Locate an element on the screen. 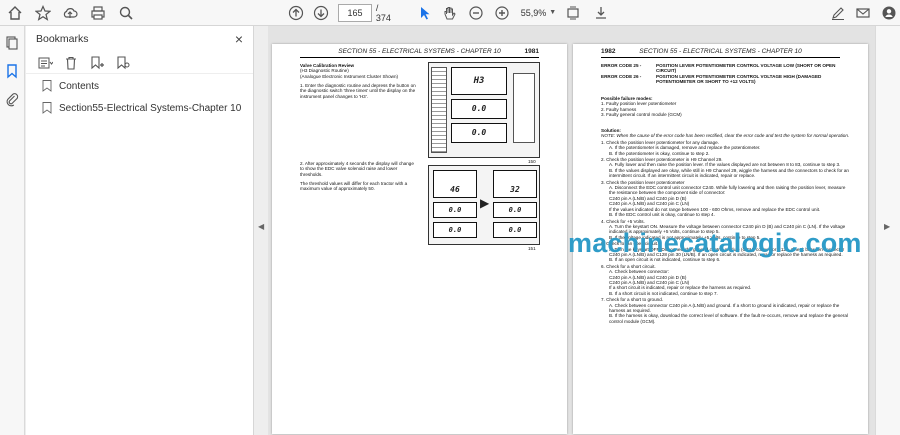  fit-page-icon is located at coordinates (573, 13).